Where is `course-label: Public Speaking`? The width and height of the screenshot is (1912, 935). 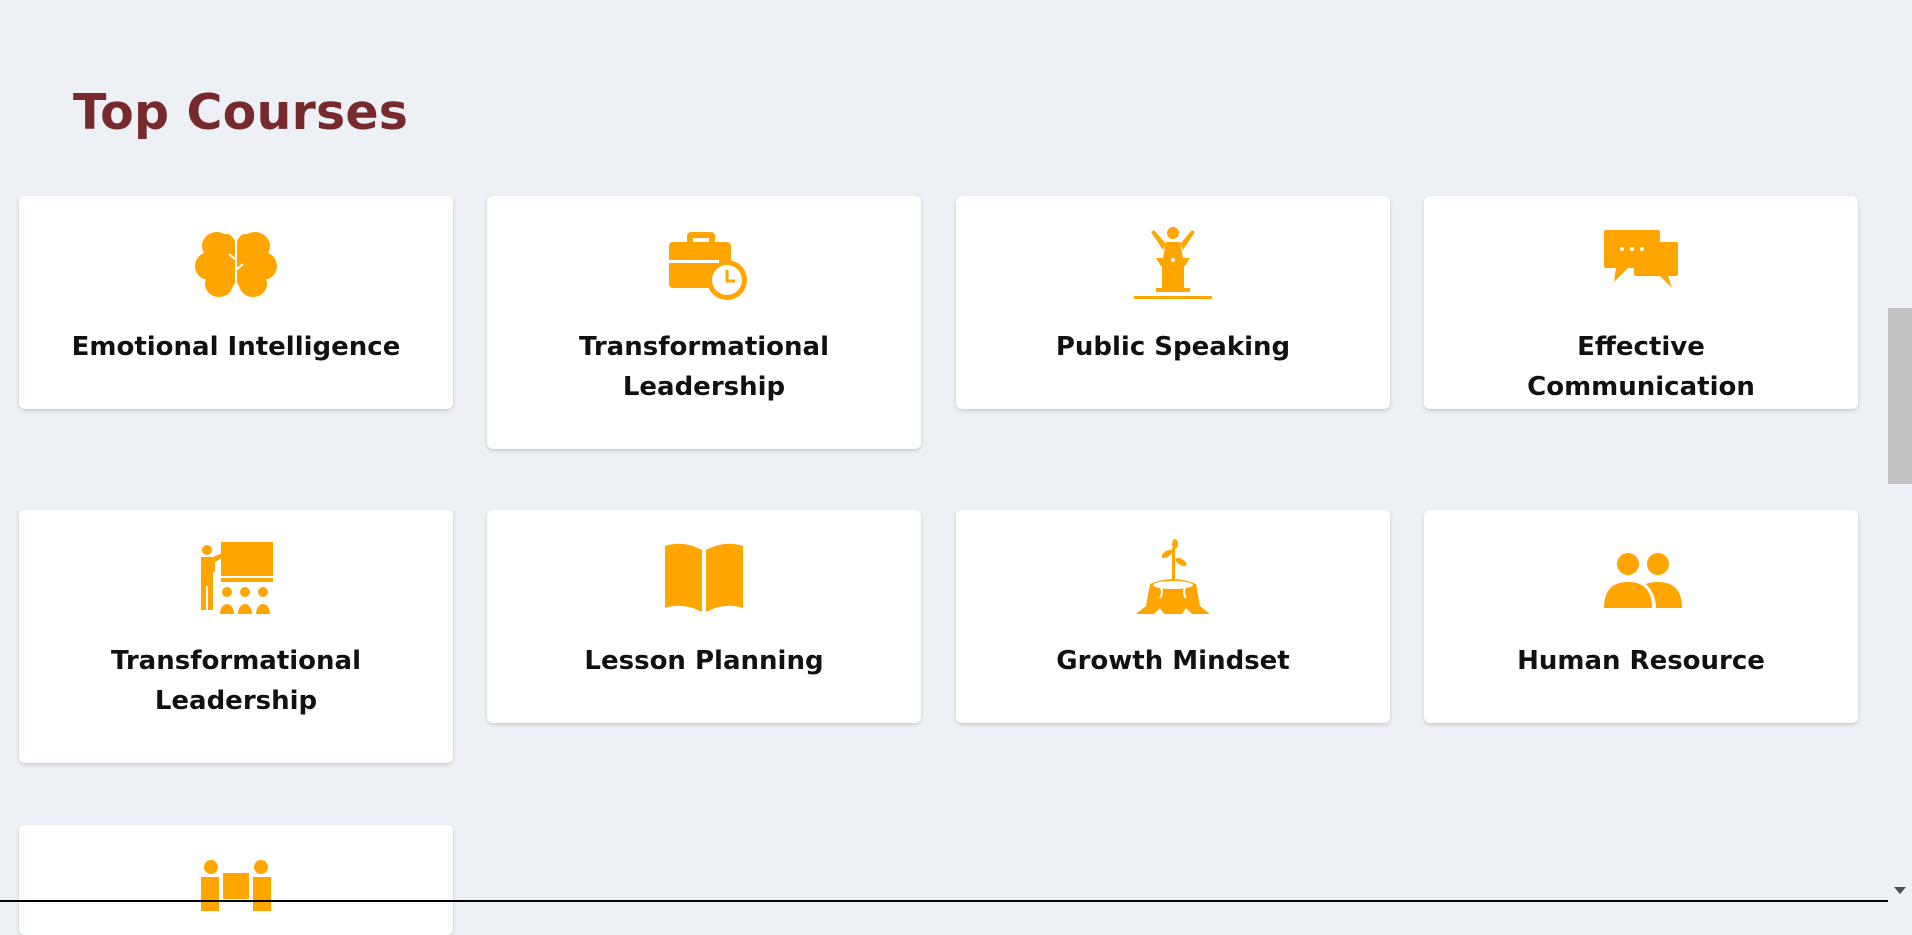
course-label: Public Speaking is located at coordinates (1173, 347).